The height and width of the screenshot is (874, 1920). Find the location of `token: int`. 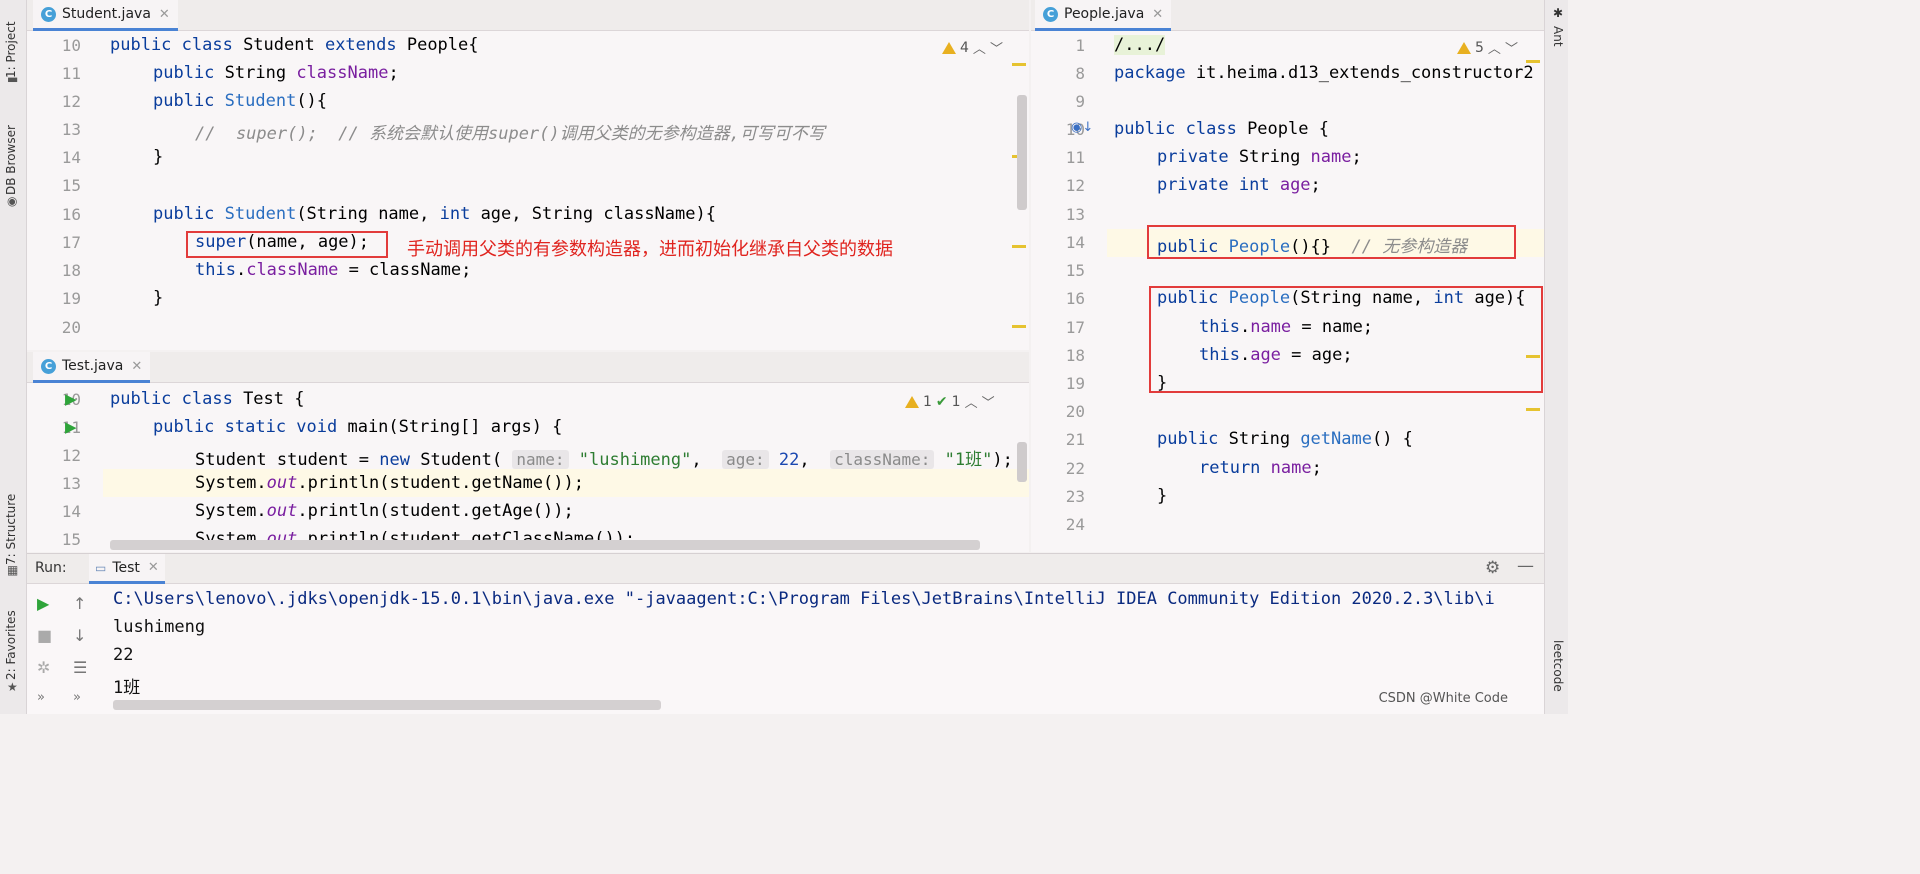

token: int is located at coordinates (460, 214).